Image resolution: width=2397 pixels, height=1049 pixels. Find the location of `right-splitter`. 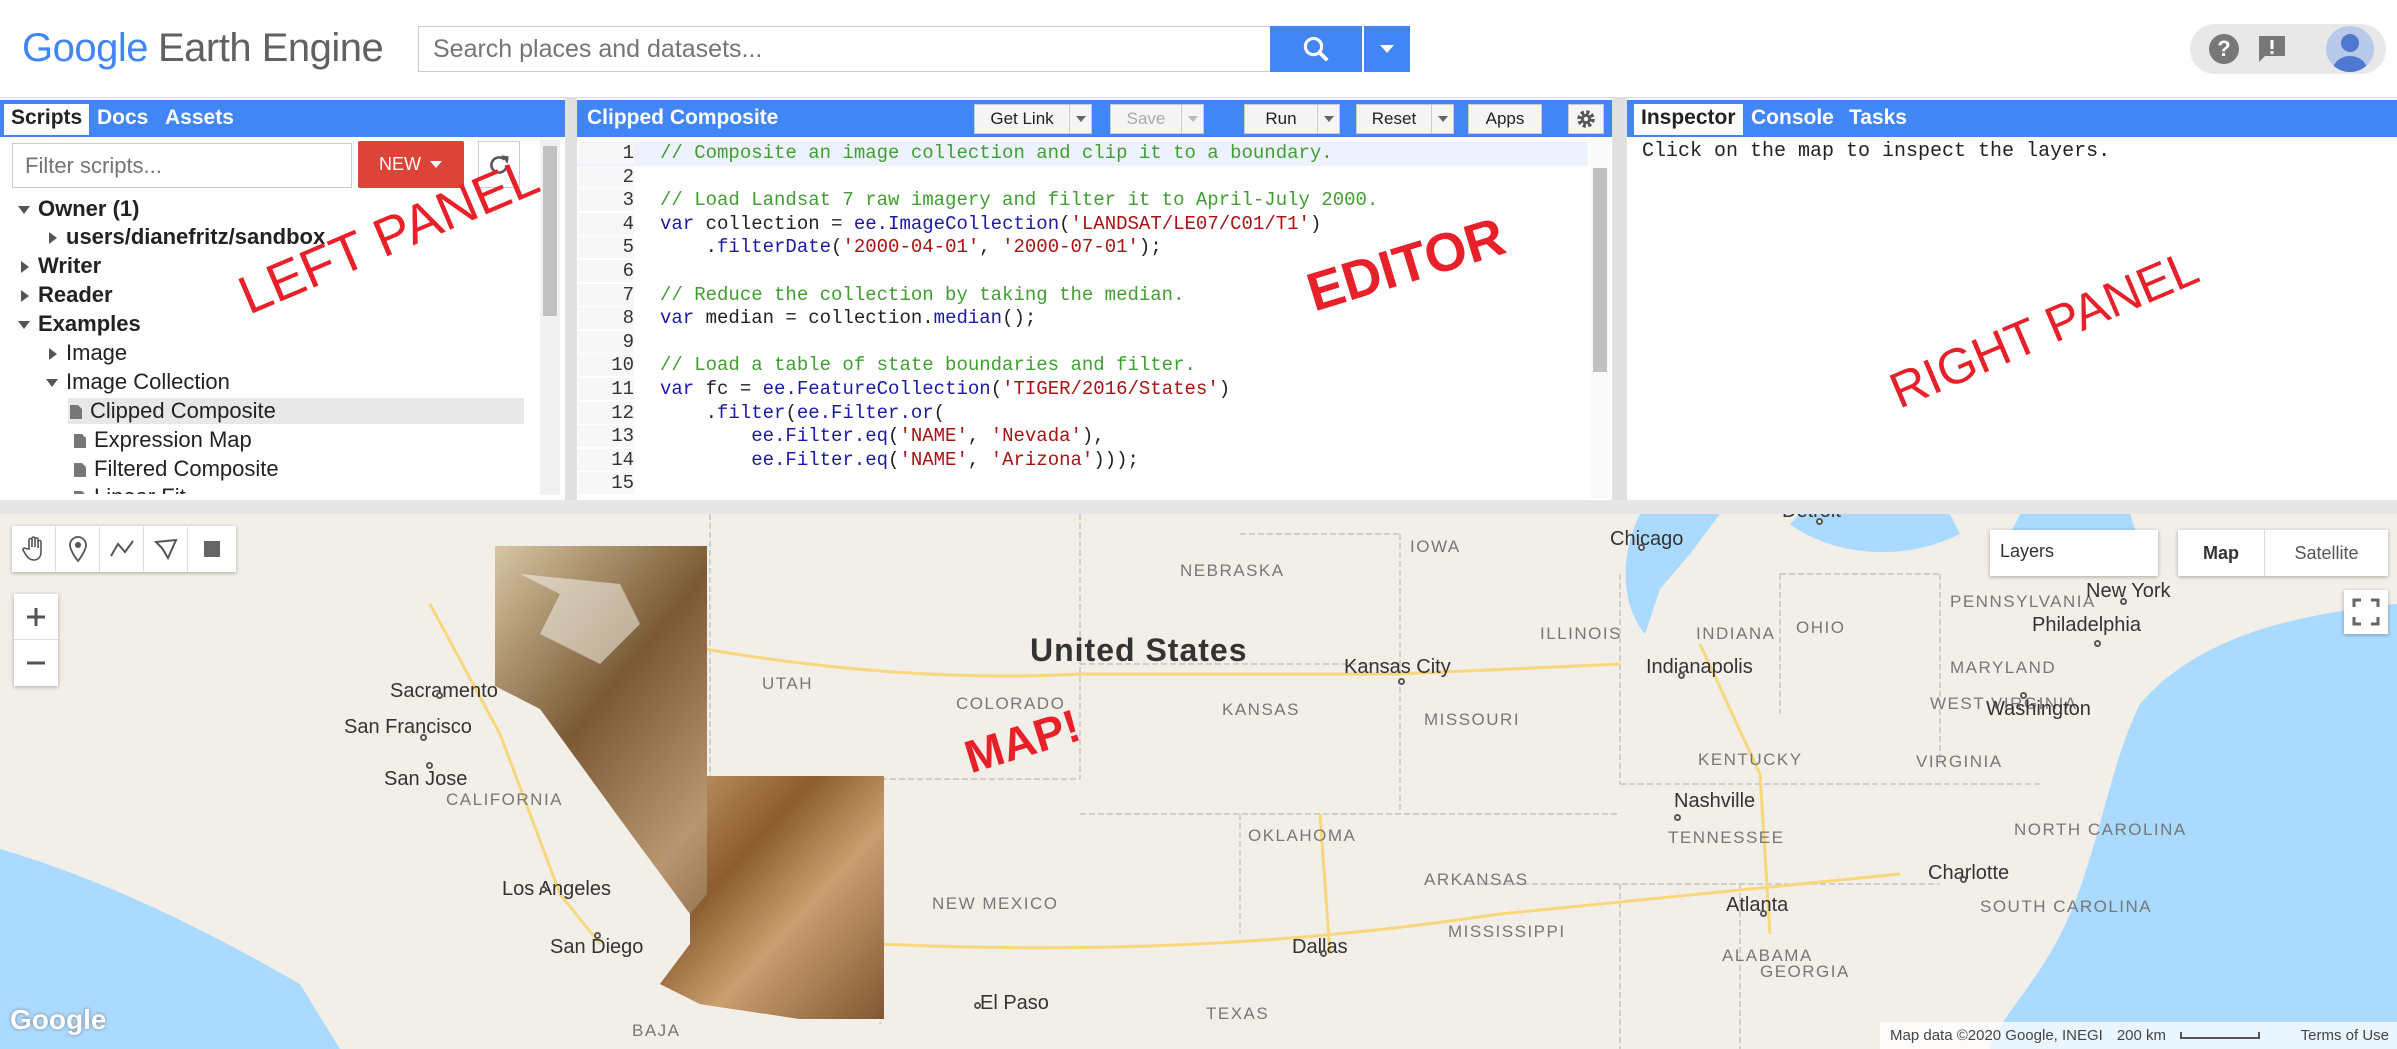

right-splitter is located at coordinates (1619, 301).